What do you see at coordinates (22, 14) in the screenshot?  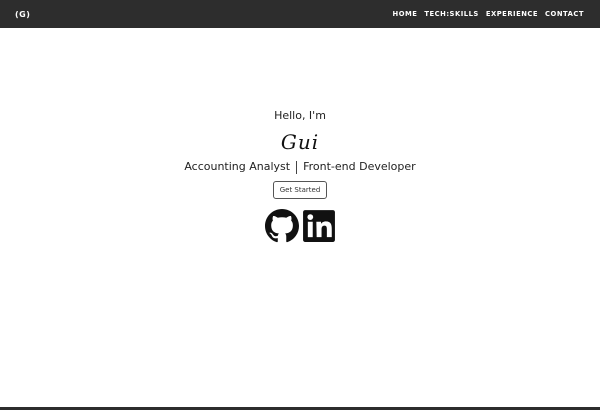 I see `brand-logo: (G)` at bounding box center [22, 14].